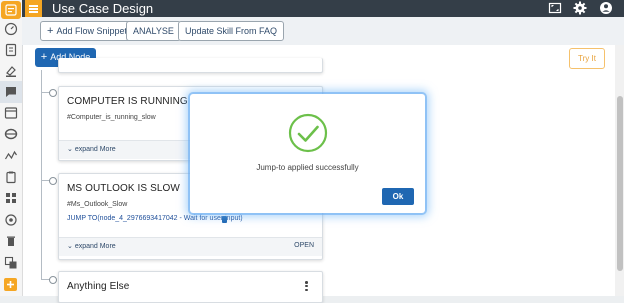  What do you see at coordinates (11, 10) in the screenshot?
I see `app-logo` at bounding box center [11, 10].